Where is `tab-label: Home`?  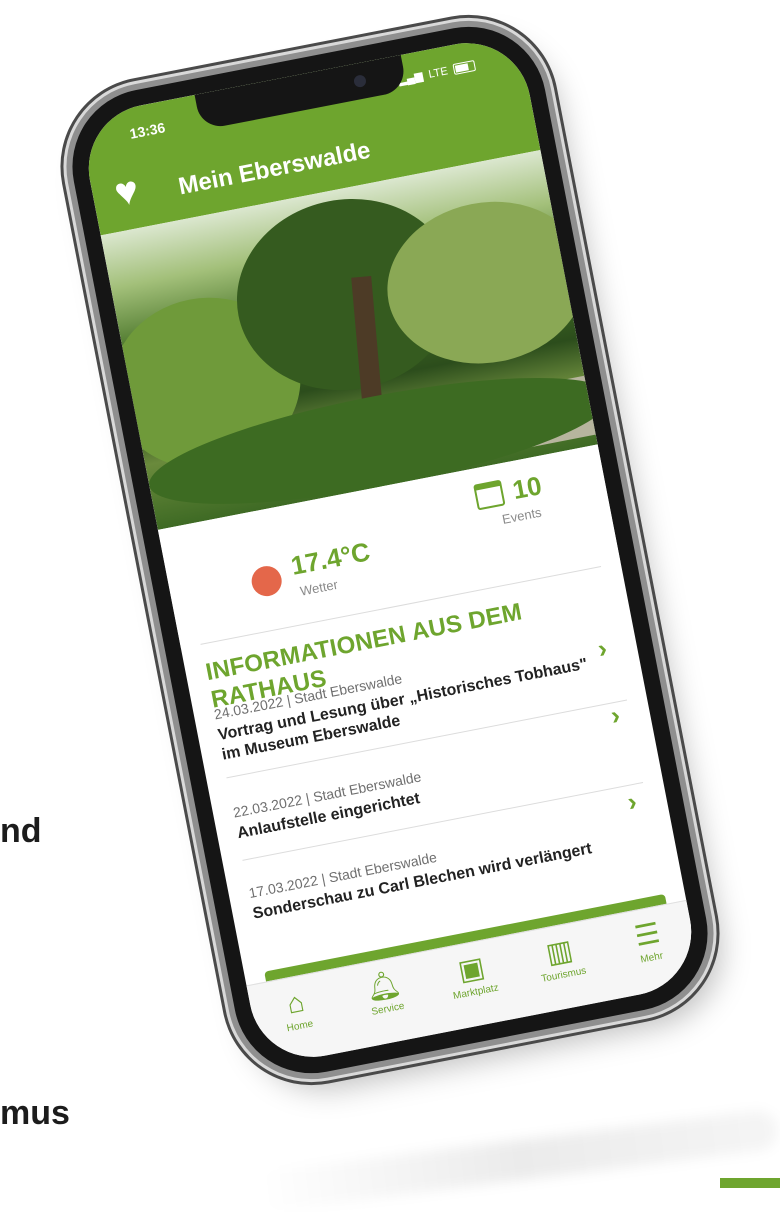
tab-label: Home is located at coordinates (300, 1026).